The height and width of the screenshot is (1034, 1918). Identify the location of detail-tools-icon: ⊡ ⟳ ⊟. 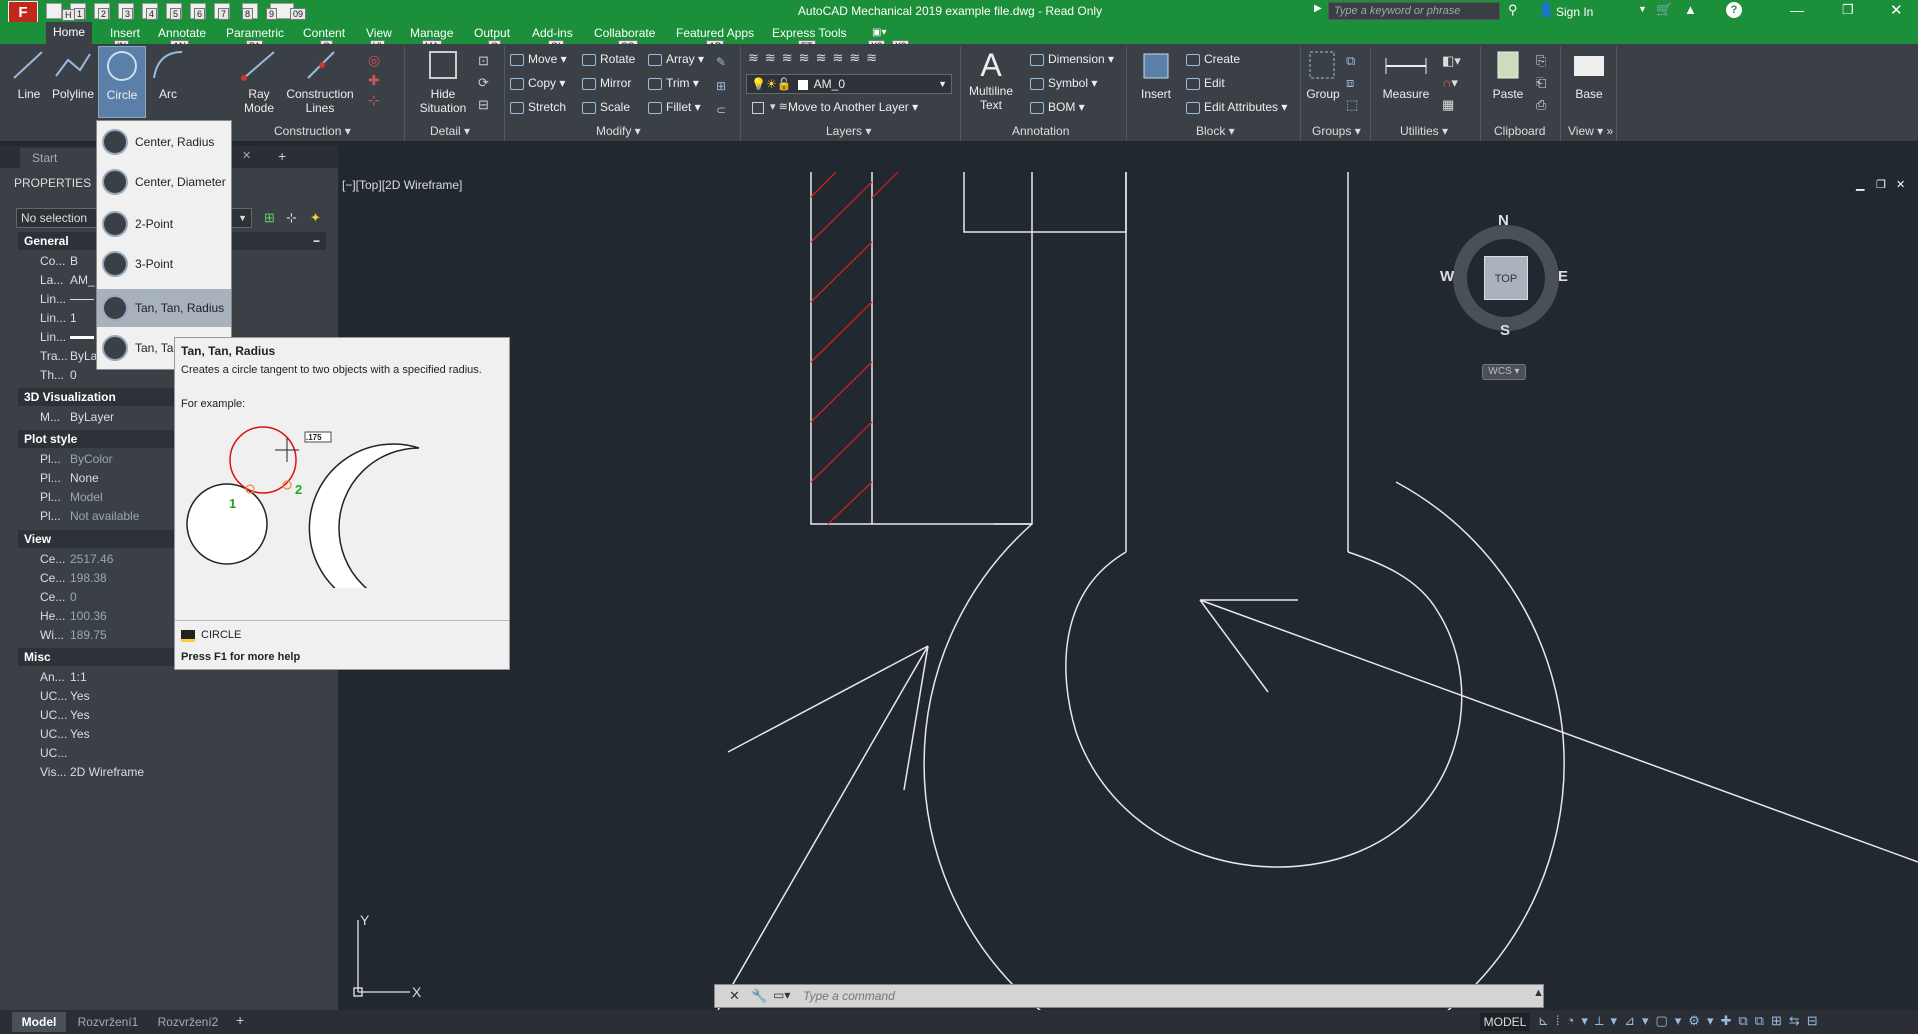
(488, 81).